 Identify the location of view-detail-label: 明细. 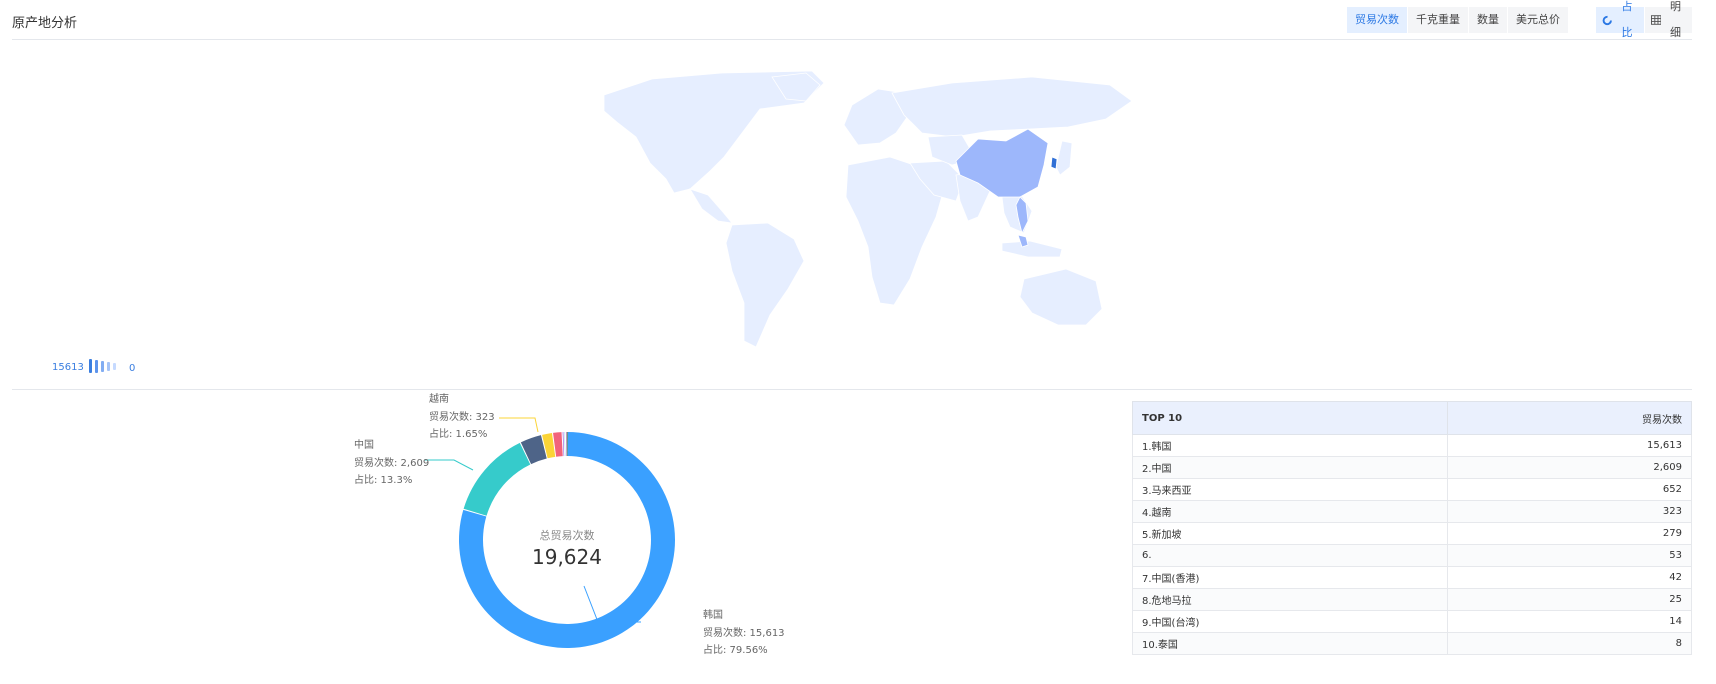
(1675, 19).